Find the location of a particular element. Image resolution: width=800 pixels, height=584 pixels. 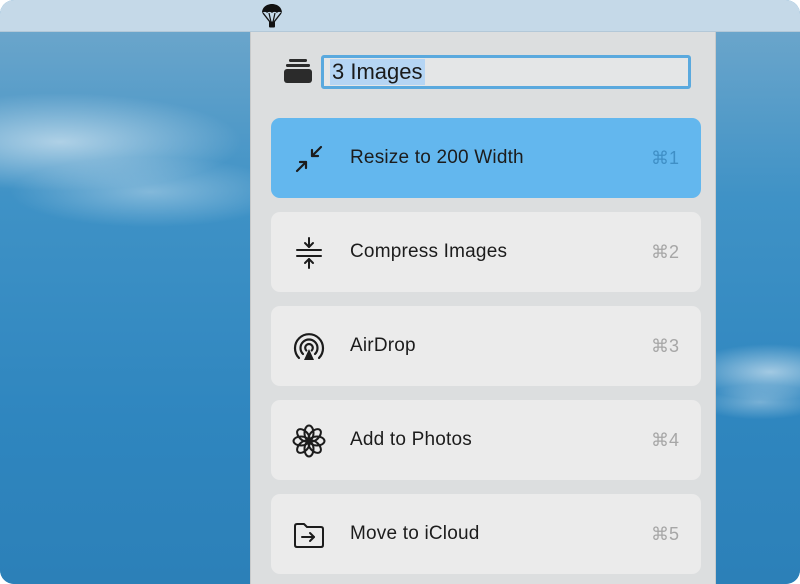

action-label: AirDrop is located at coordinates (383, 345).